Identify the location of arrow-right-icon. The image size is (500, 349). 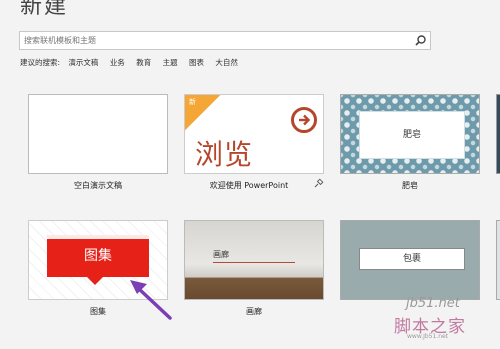
(304, 120).